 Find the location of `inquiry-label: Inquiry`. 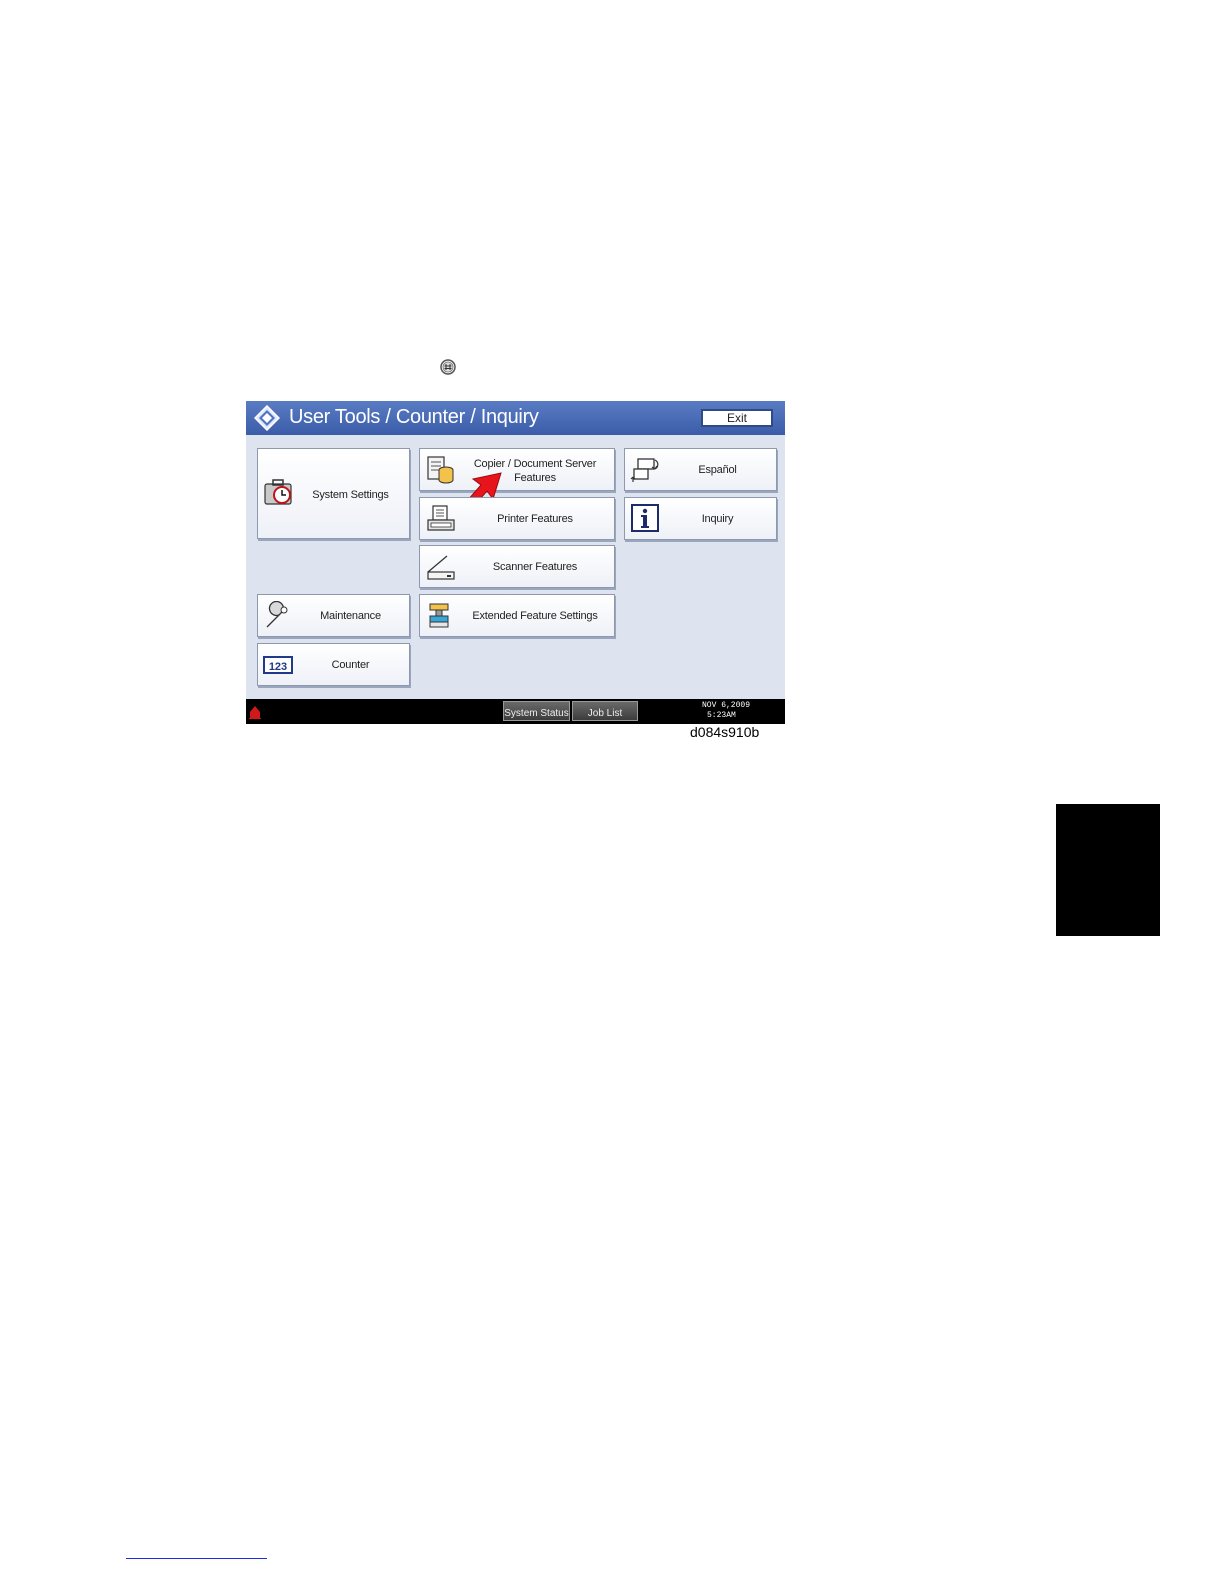

inquiry-label: Inquiry is located at coordinates (717, 519).